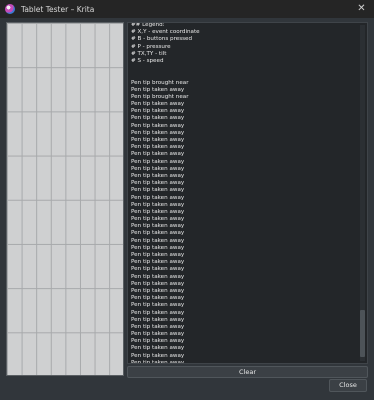 This screenshot has height=400, width=374. I want to click on close-button: Close, so click(348, 385).